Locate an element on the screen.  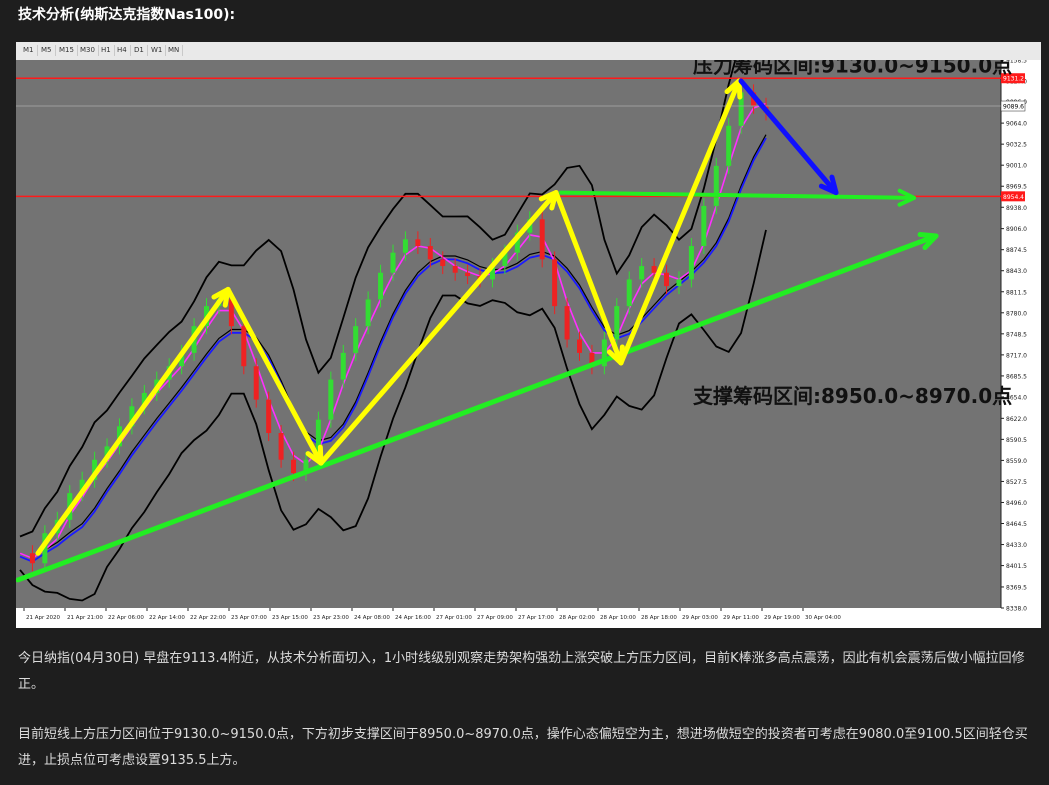
x-tick-label: 28 Apr 18:00 is located at coordinates (659, 618).